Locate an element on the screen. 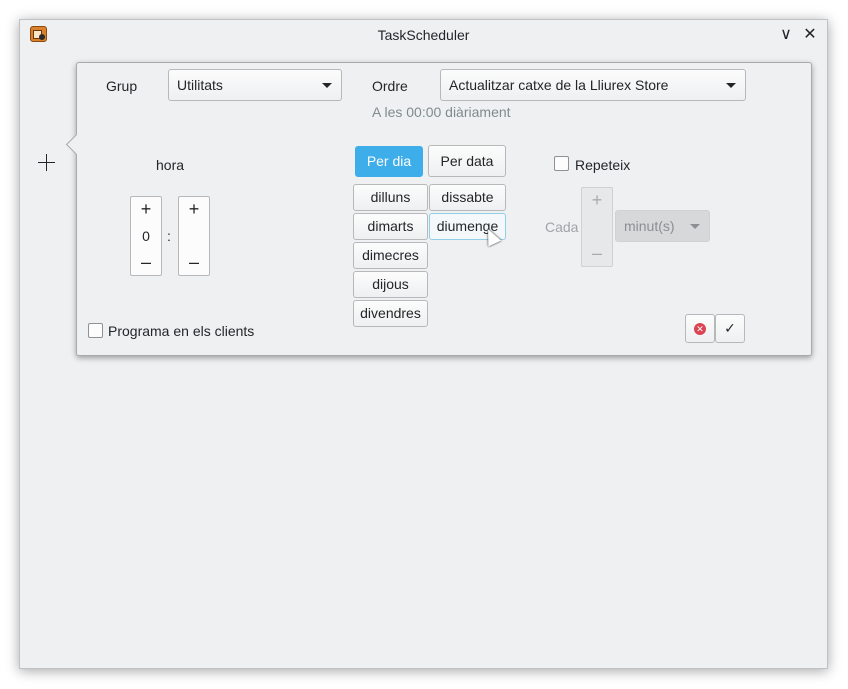 The width and height of the screenshot is (848, 689). add-task-icon is located at coordinates (46, 162).